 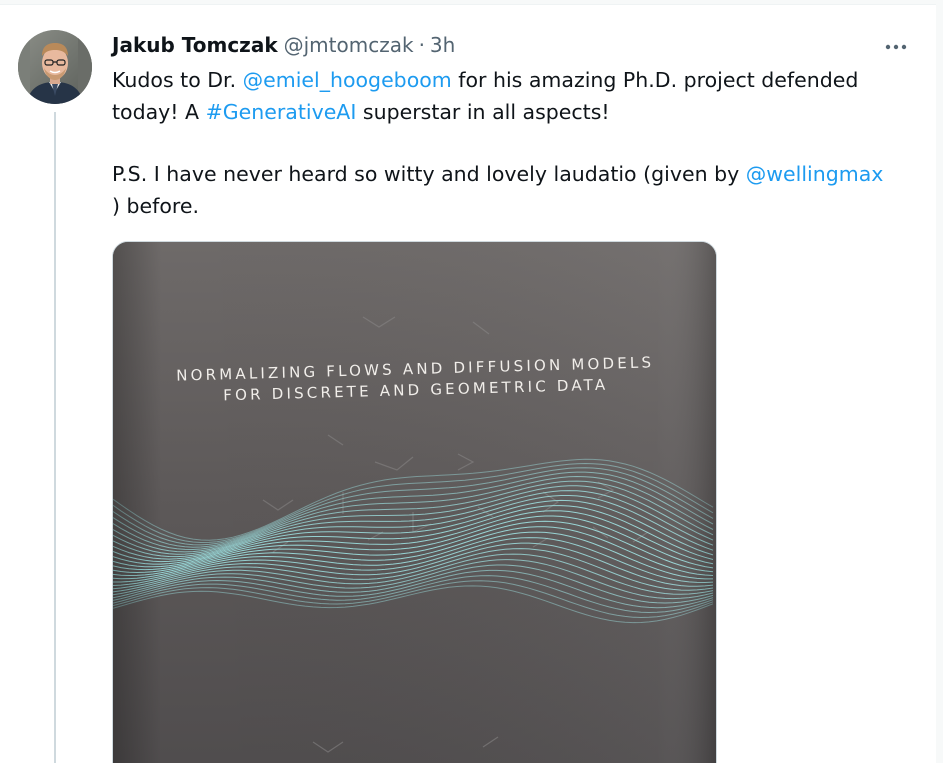 I want to click on text-segment: superstar in all aspects!, so click(x=483, y=111).